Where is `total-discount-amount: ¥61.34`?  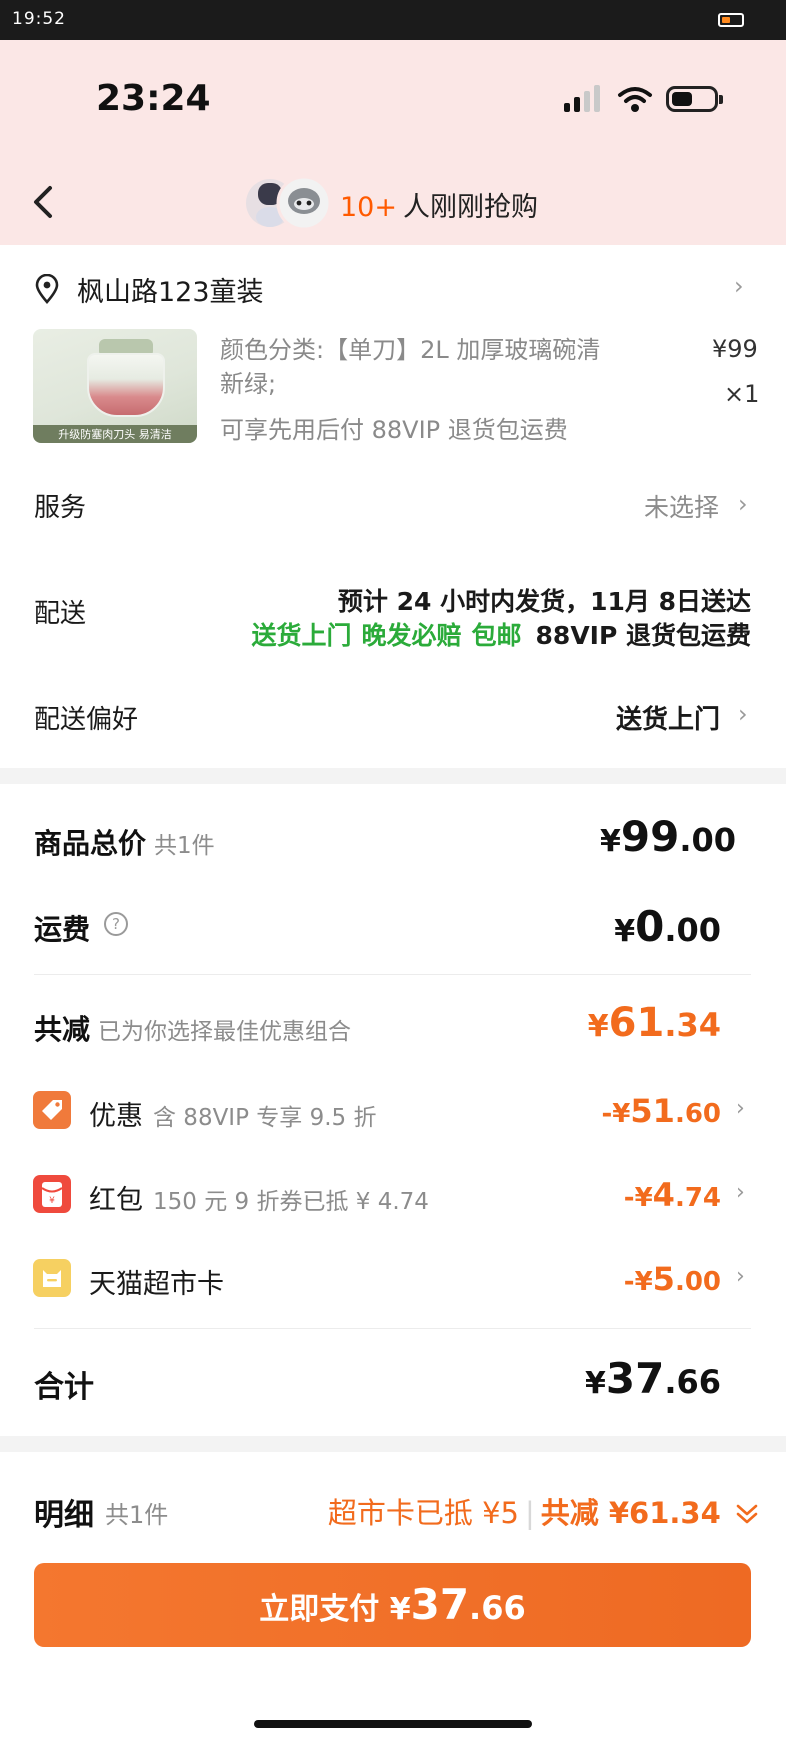 total-discount-amount: ¥61.34 is located at coordinates (654, 1023).